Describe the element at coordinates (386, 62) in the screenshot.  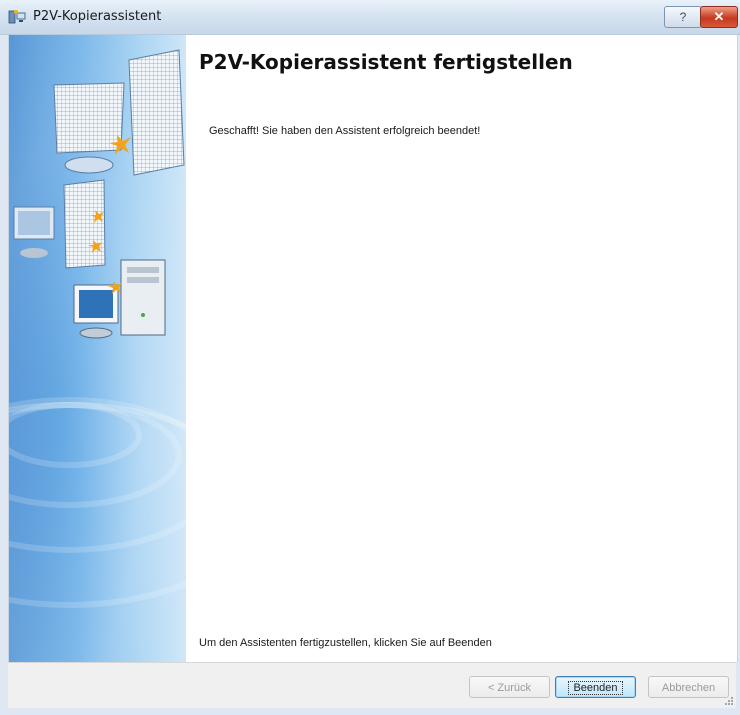
I see `page-title: P2V-Kopierassistent fertigstellen` at that location.